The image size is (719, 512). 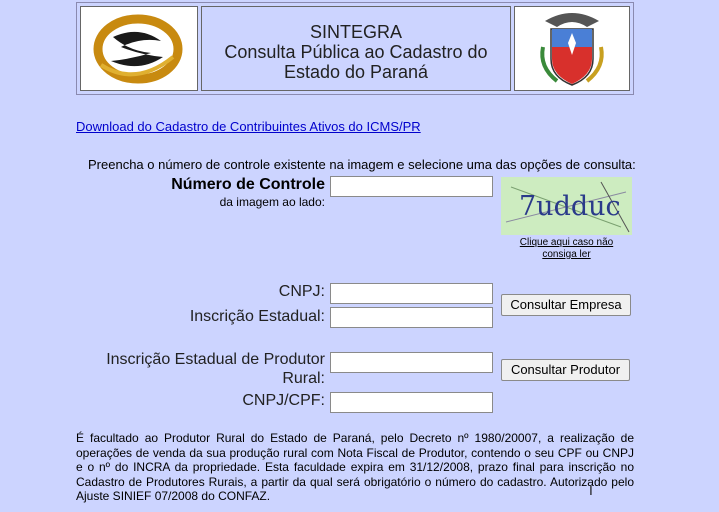 I want to click on captcha-icon: 7udduc, so click(x=567, y=207).